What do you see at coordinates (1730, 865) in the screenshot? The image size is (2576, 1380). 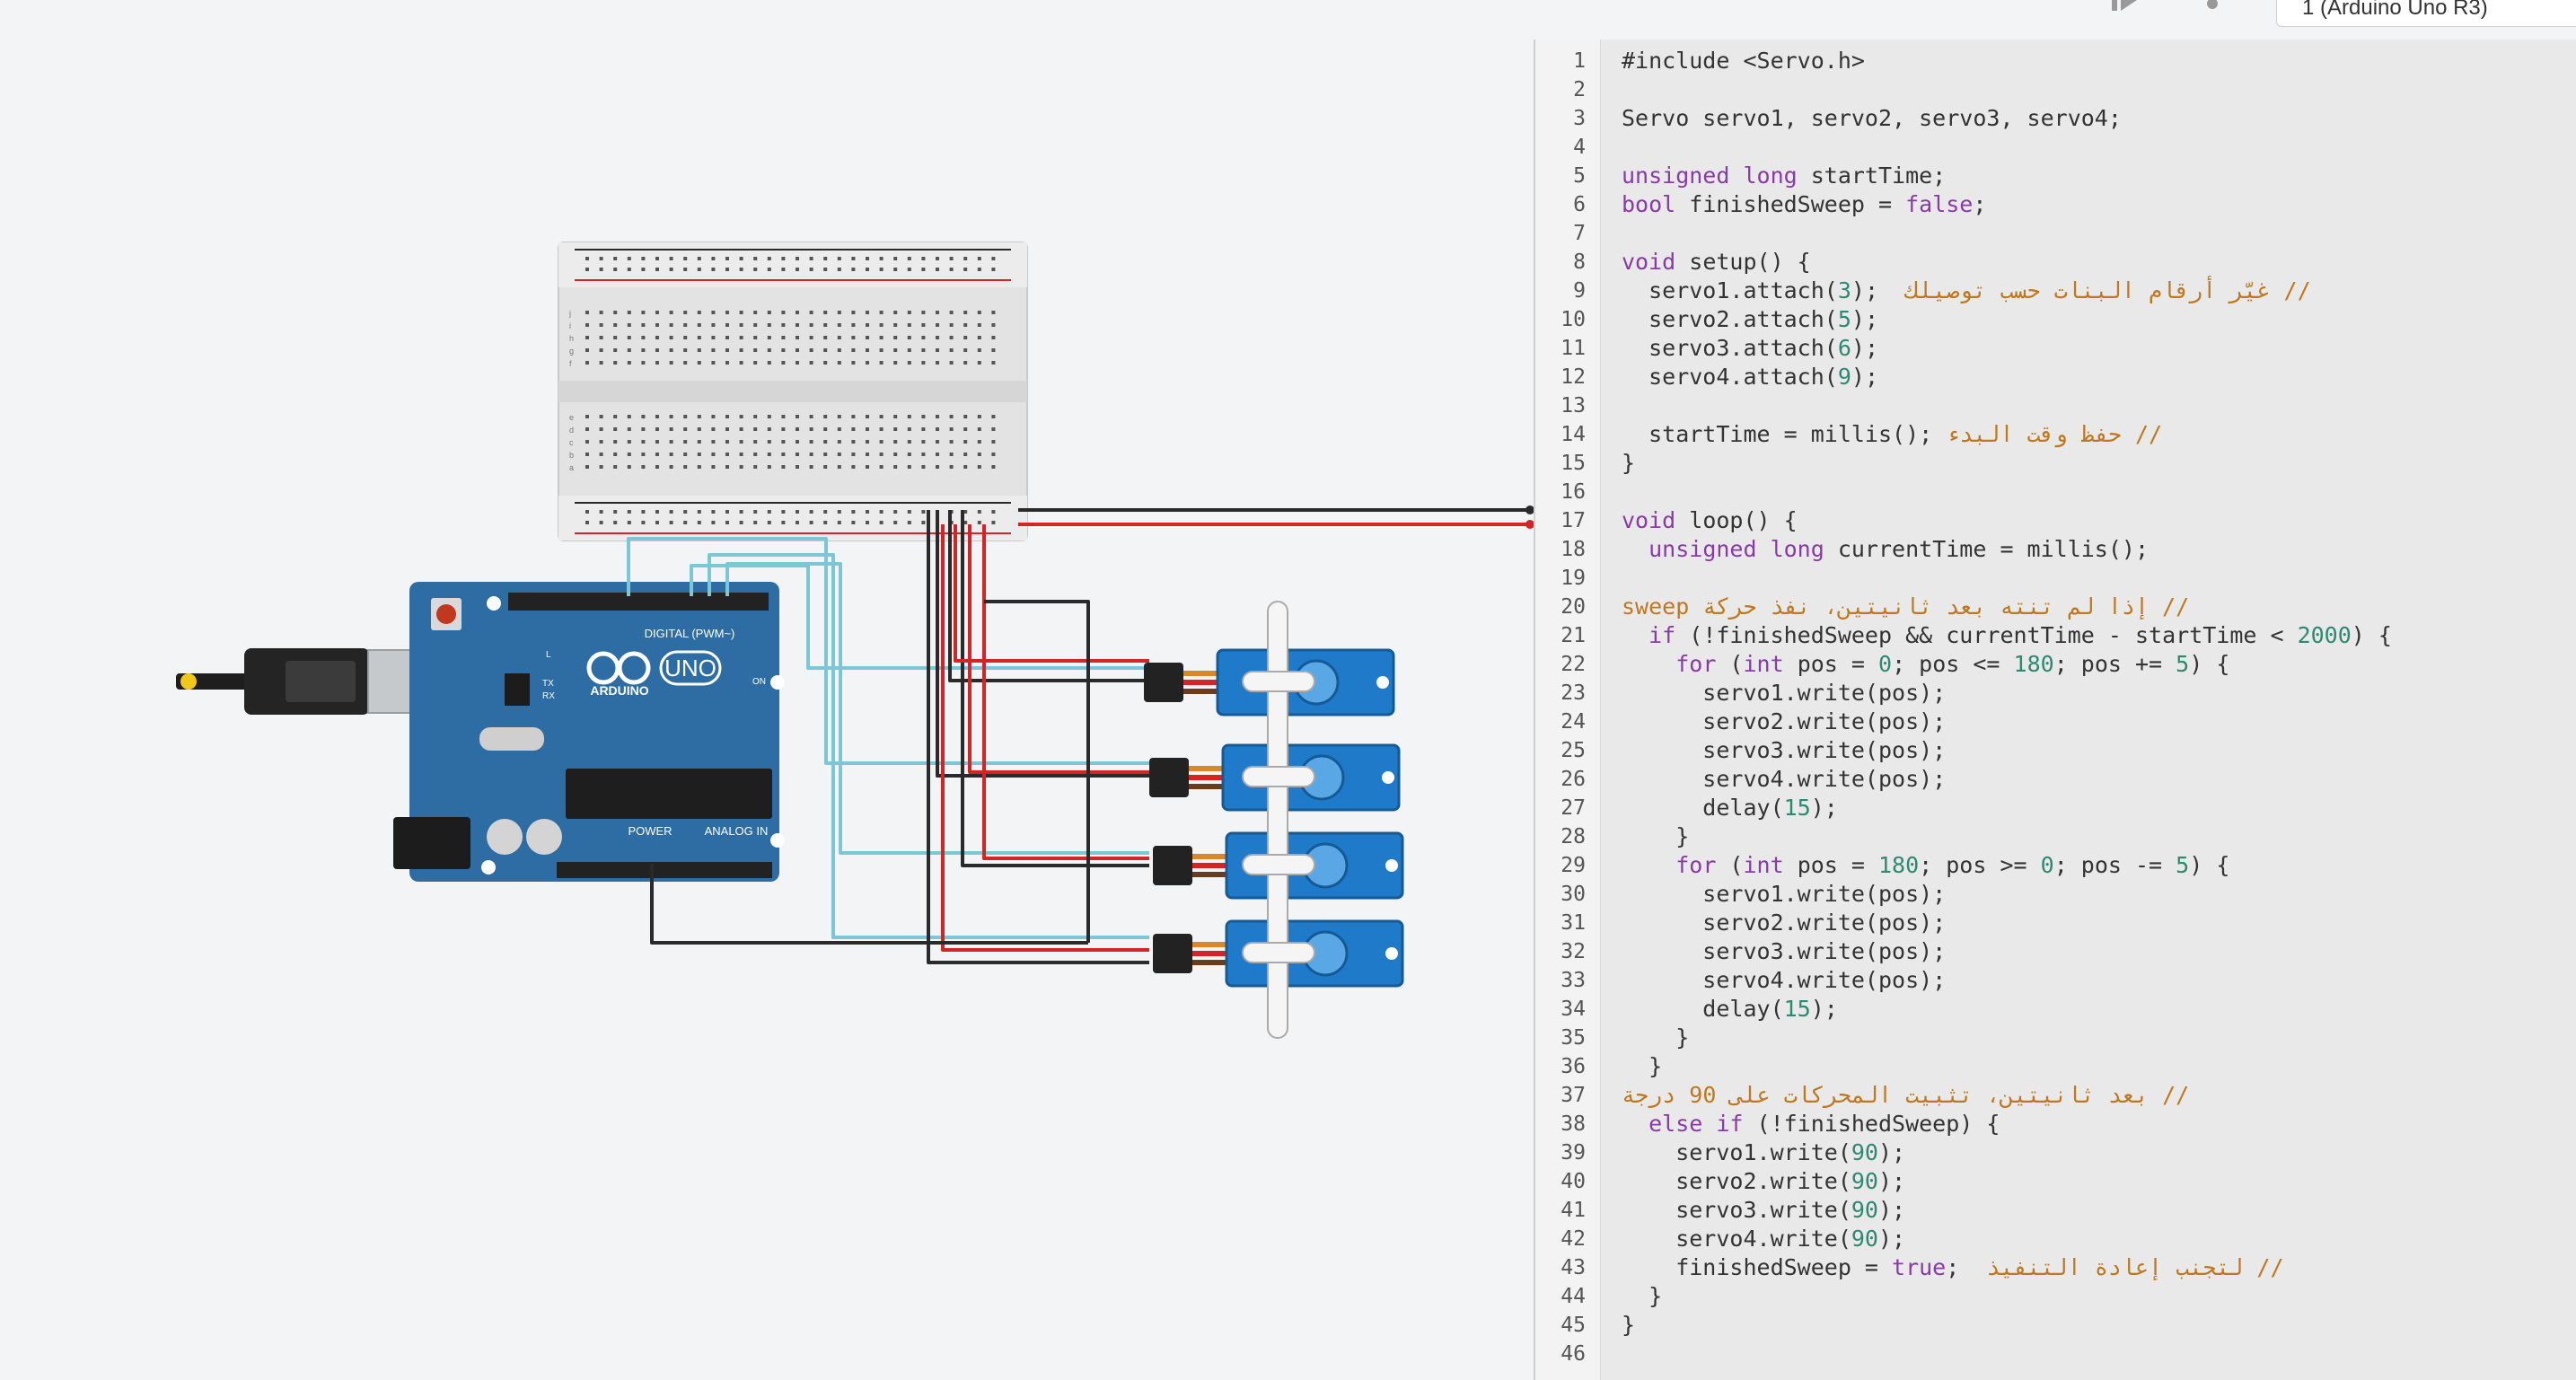 I see `code-token: (` at bounding box center [1730, 865].